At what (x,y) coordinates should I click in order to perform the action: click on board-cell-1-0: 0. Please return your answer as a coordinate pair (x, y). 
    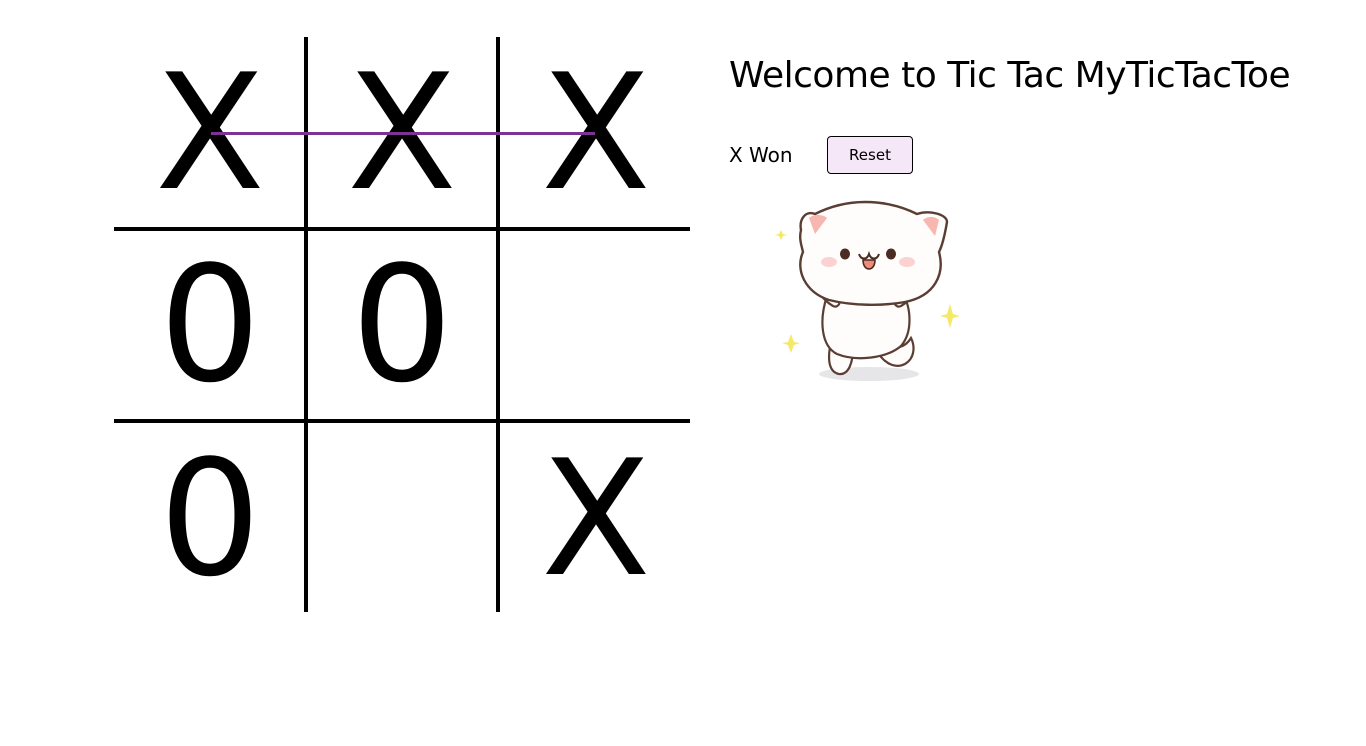
    Looking at the image, I should click on (210, 325).